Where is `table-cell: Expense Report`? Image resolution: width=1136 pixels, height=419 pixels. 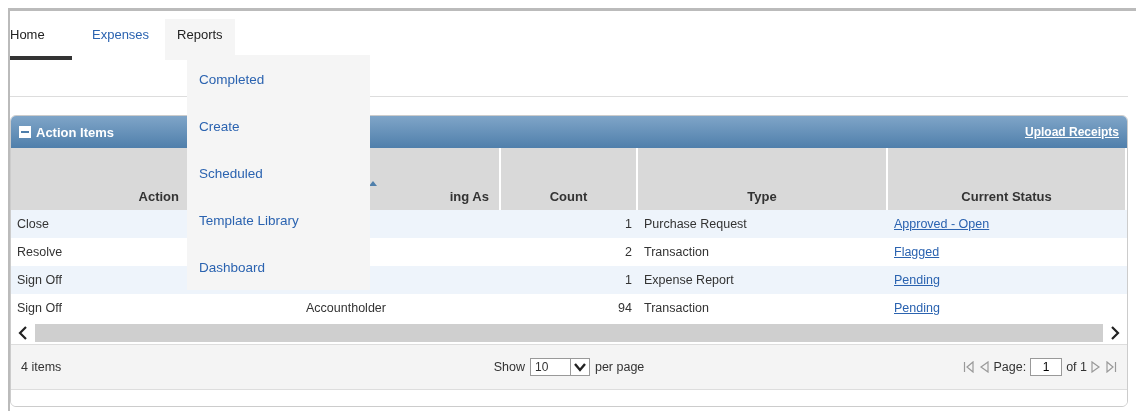 table-cell: Expense Report is located at coordinates (763, 280).